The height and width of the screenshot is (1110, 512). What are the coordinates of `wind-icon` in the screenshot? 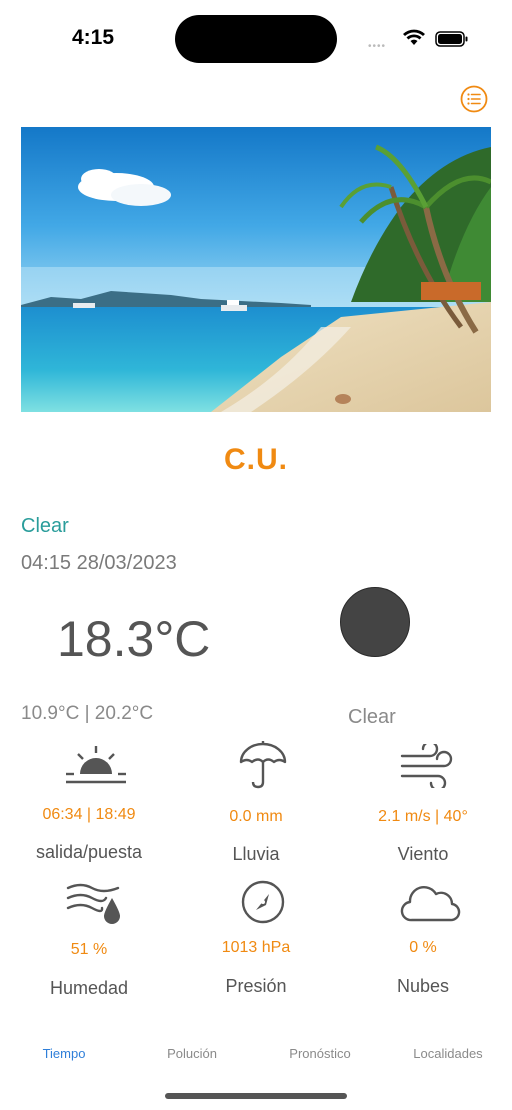 It's located at (426, 766).